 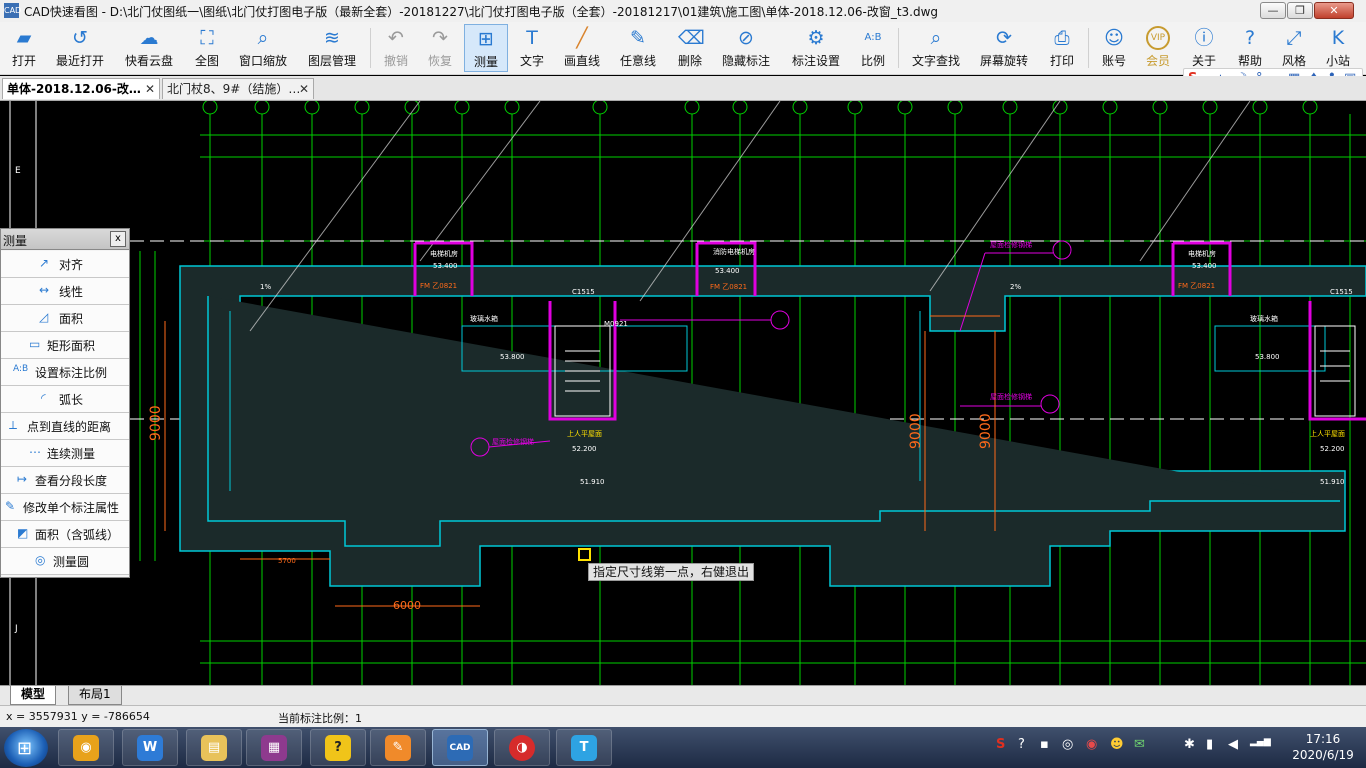 I want to click on member-button: VIP 会员, so click(x=1158, y=48).